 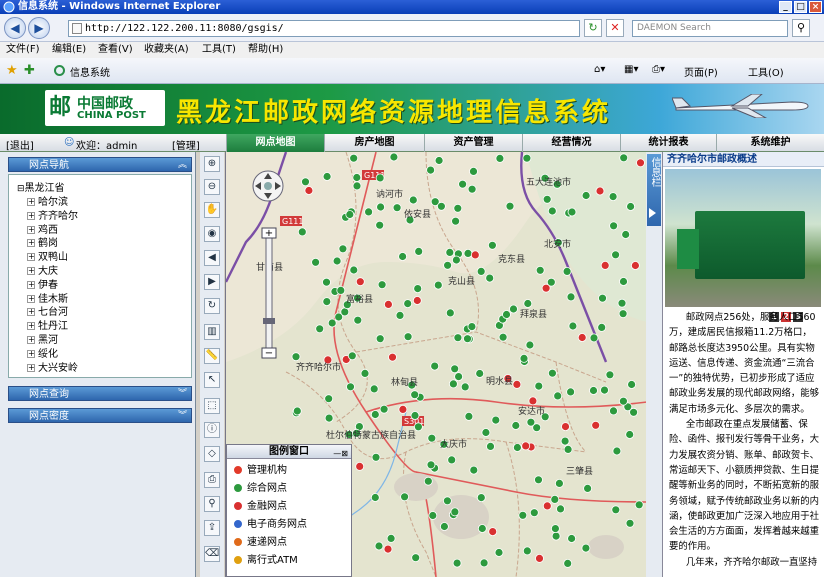 What do you see at coordinates (212, 380) in the screenshot?
I see `select-arrow-icon: ↖` at bounding box center [212, 380].